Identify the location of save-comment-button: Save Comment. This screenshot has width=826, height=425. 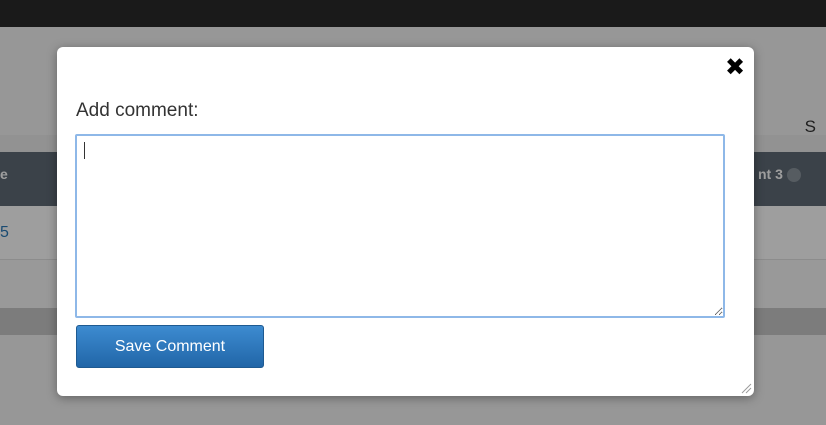
(170, 346).